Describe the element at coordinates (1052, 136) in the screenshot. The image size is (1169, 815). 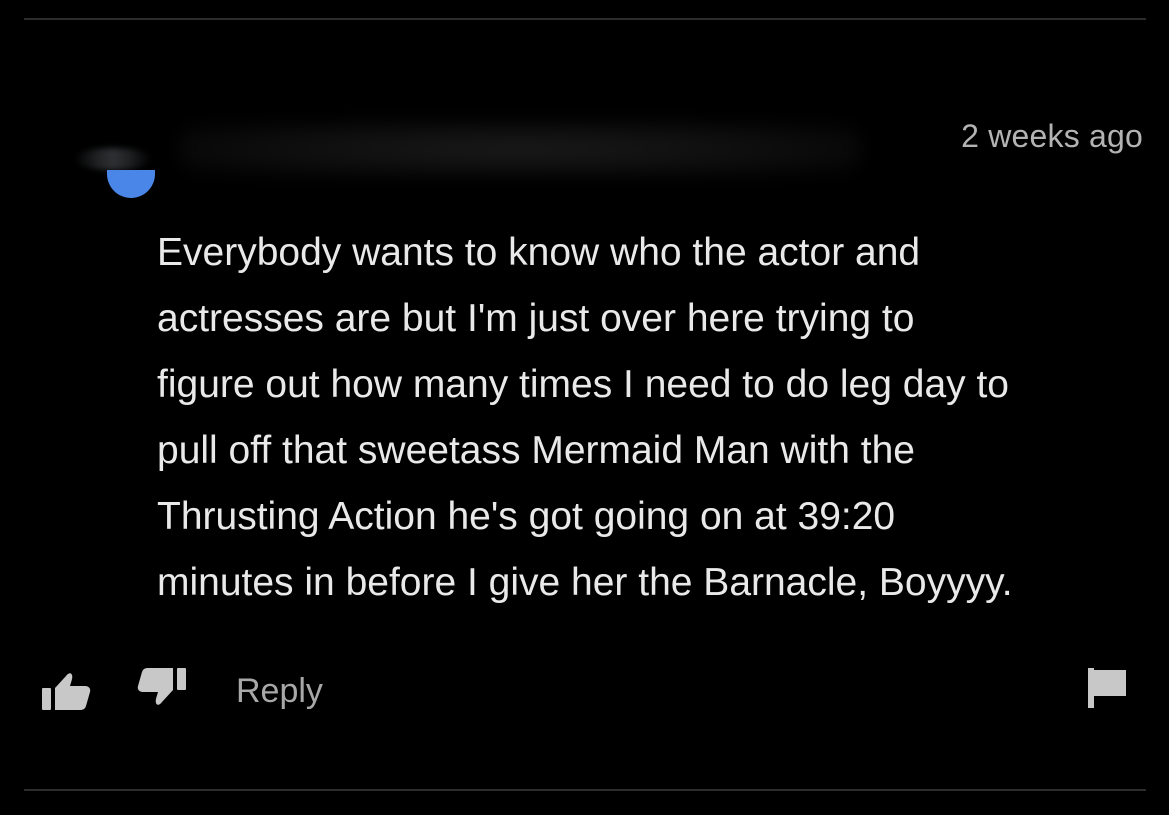
I see `comment-timestamp: 2 weeks ago` at that location.